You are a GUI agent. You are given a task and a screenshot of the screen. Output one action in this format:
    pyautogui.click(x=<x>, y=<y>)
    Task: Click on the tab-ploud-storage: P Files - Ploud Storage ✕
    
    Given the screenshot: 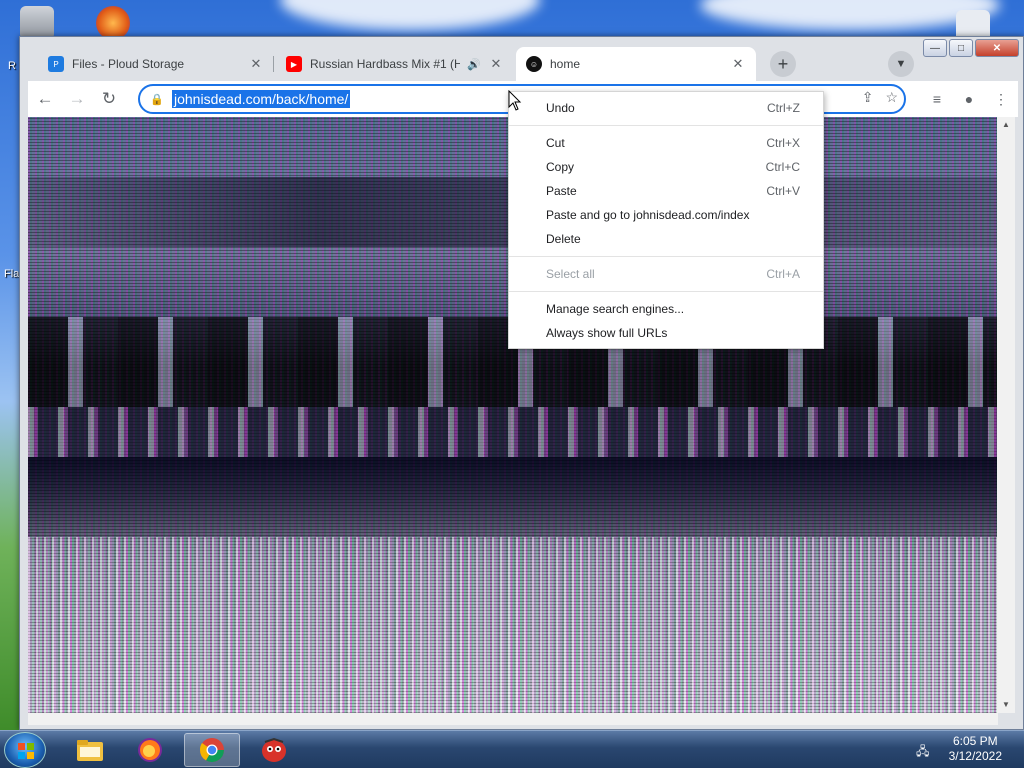 What is the action you would take?
    pyautogui.click(x=156, y=64)
    